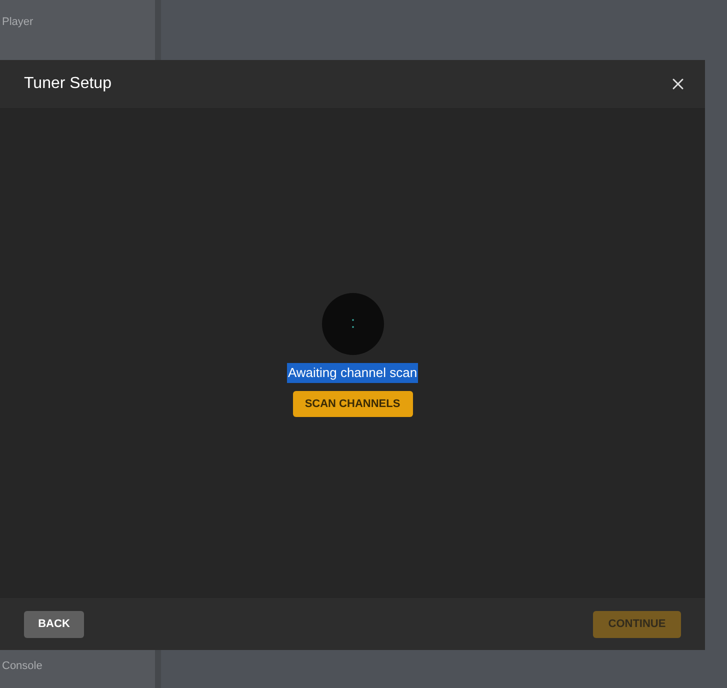 This screenshot has width=727, height=688. Describe the element at coordinates (77, 666) in the screenshot. I see `sidebar-item: Console` at that location.